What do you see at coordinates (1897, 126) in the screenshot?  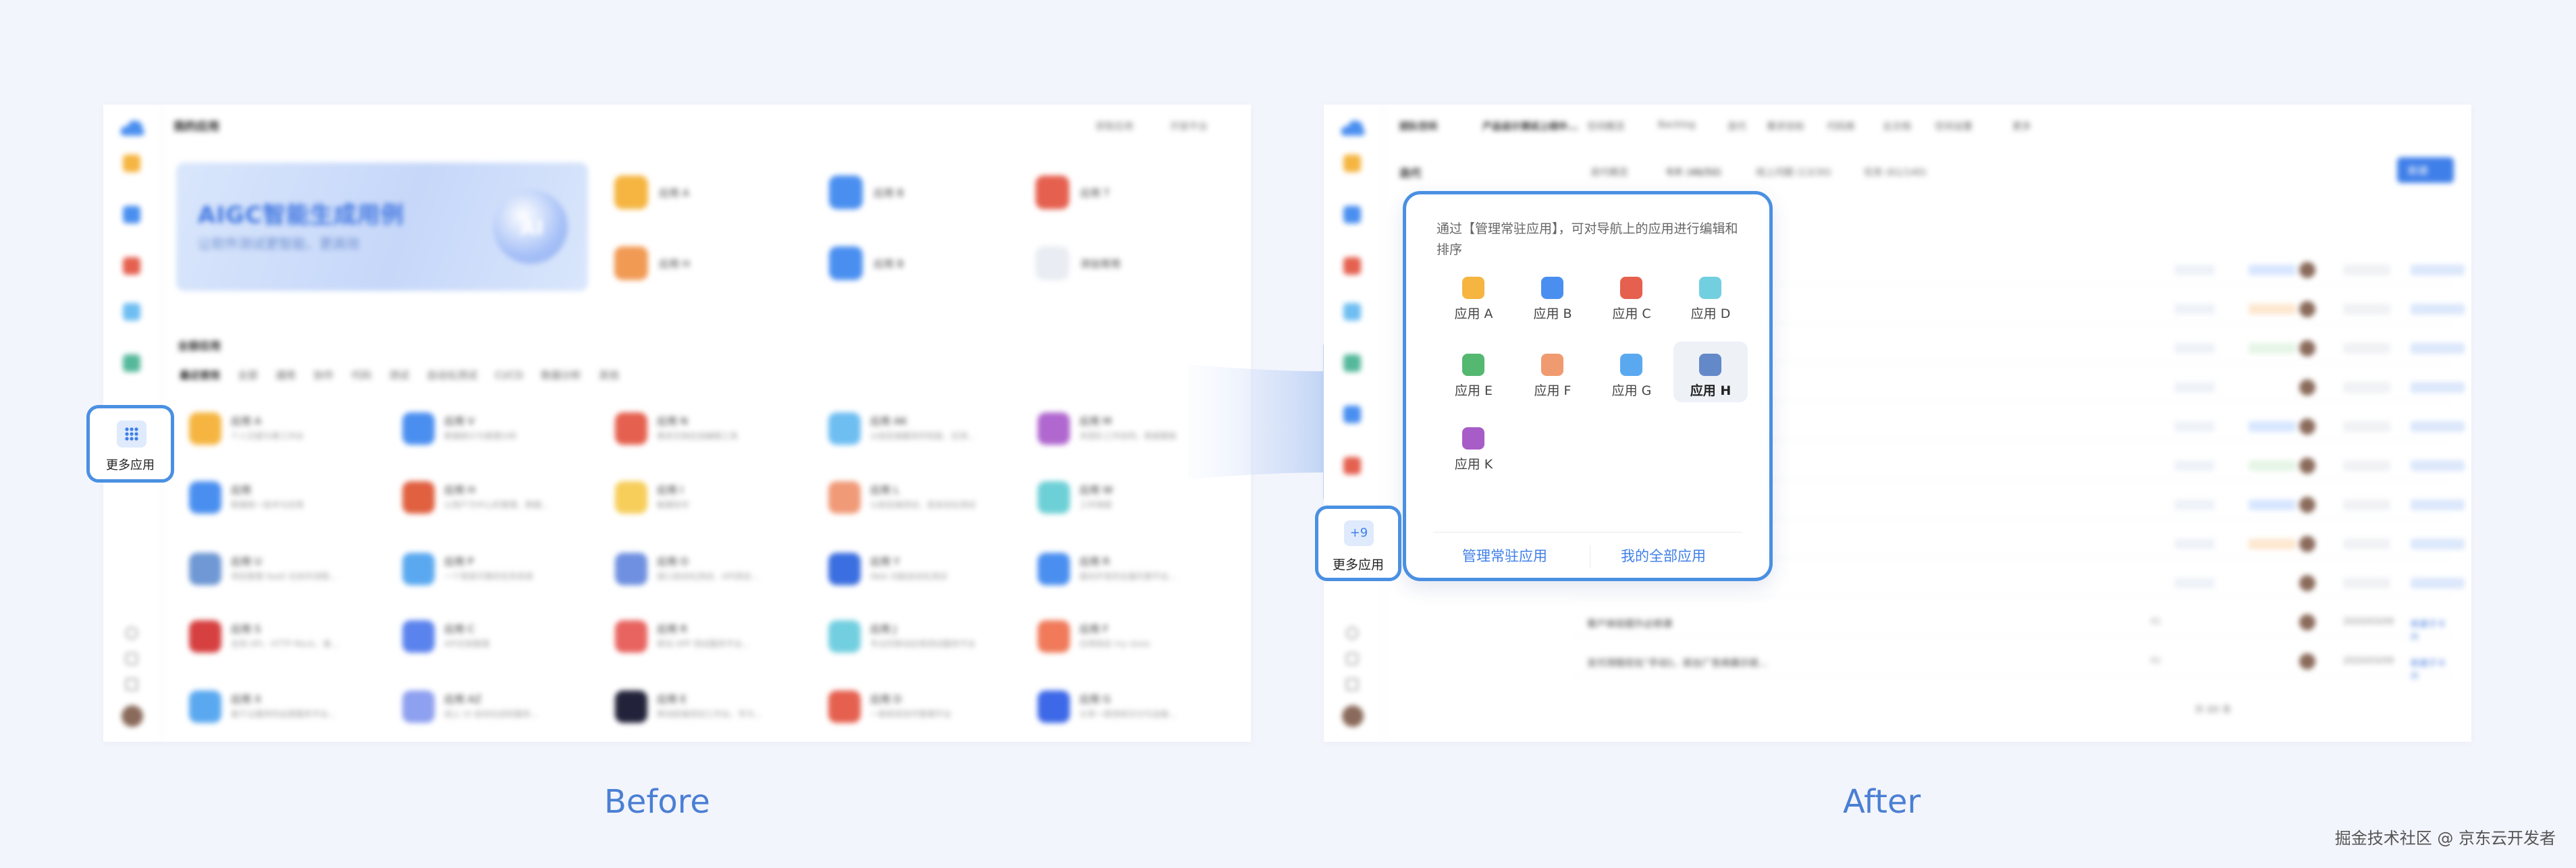 I see `header-tab: 云文档` at bounding box center [1897, 126].